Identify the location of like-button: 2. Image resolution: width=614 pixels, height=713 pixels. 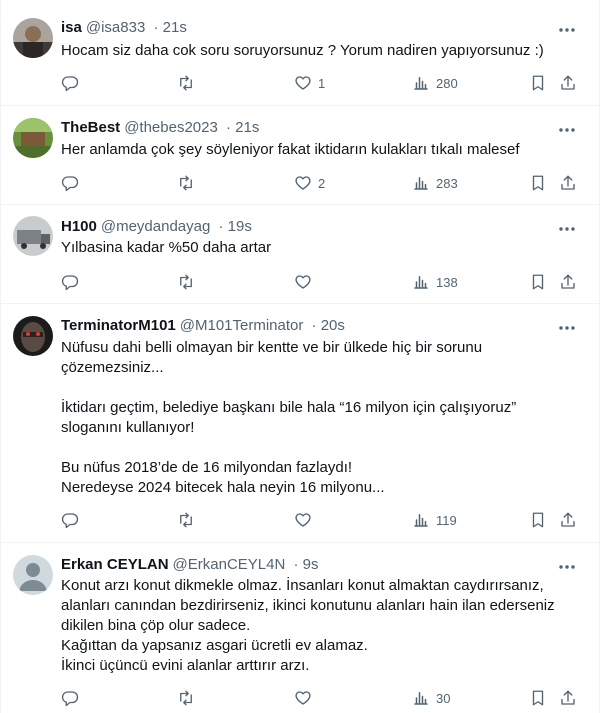
(309, 183).